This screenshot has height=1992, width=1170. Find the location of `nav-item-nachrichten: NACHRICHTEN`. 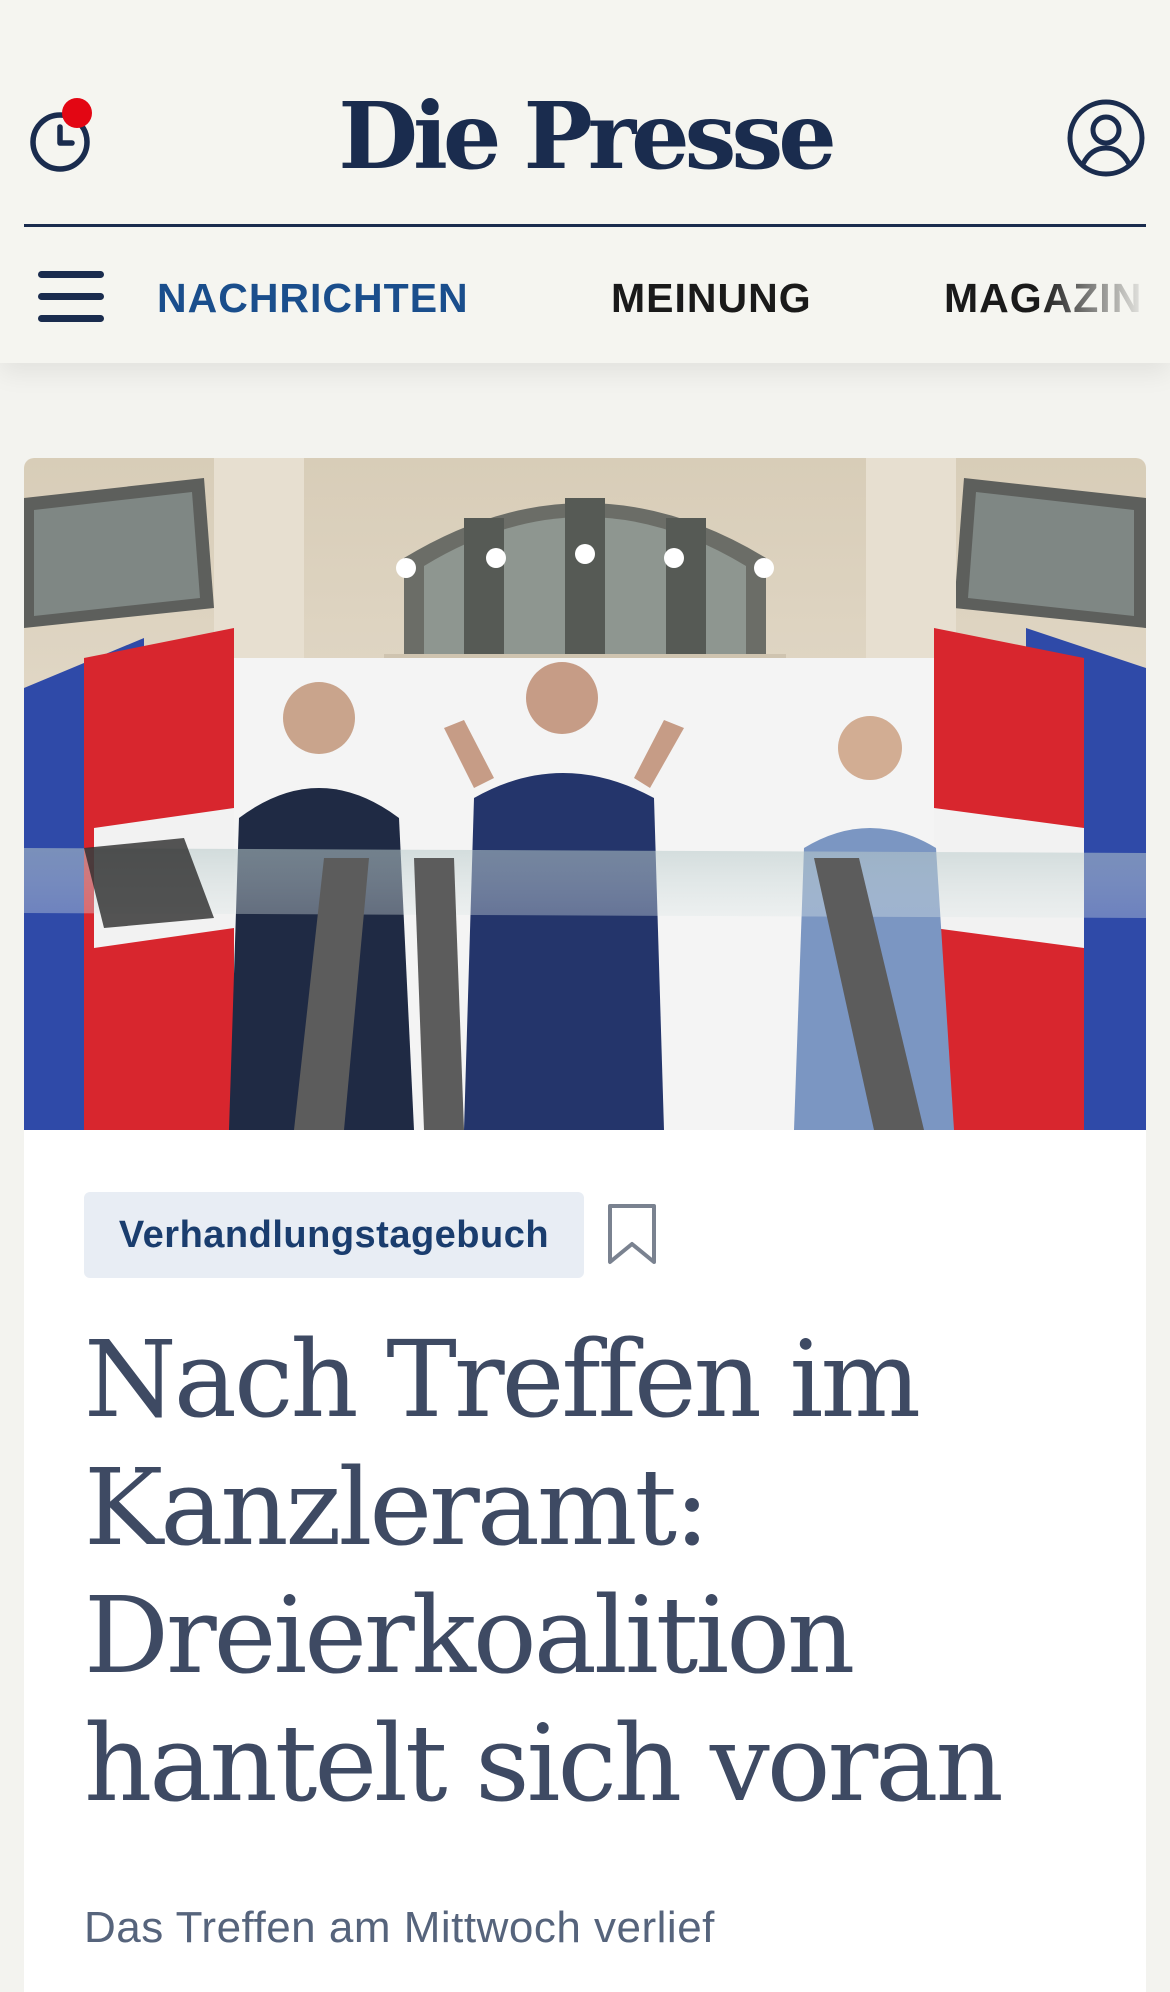

nav-item-nachrichten: NACHRICHTEN is located at coordinates (313, 298).